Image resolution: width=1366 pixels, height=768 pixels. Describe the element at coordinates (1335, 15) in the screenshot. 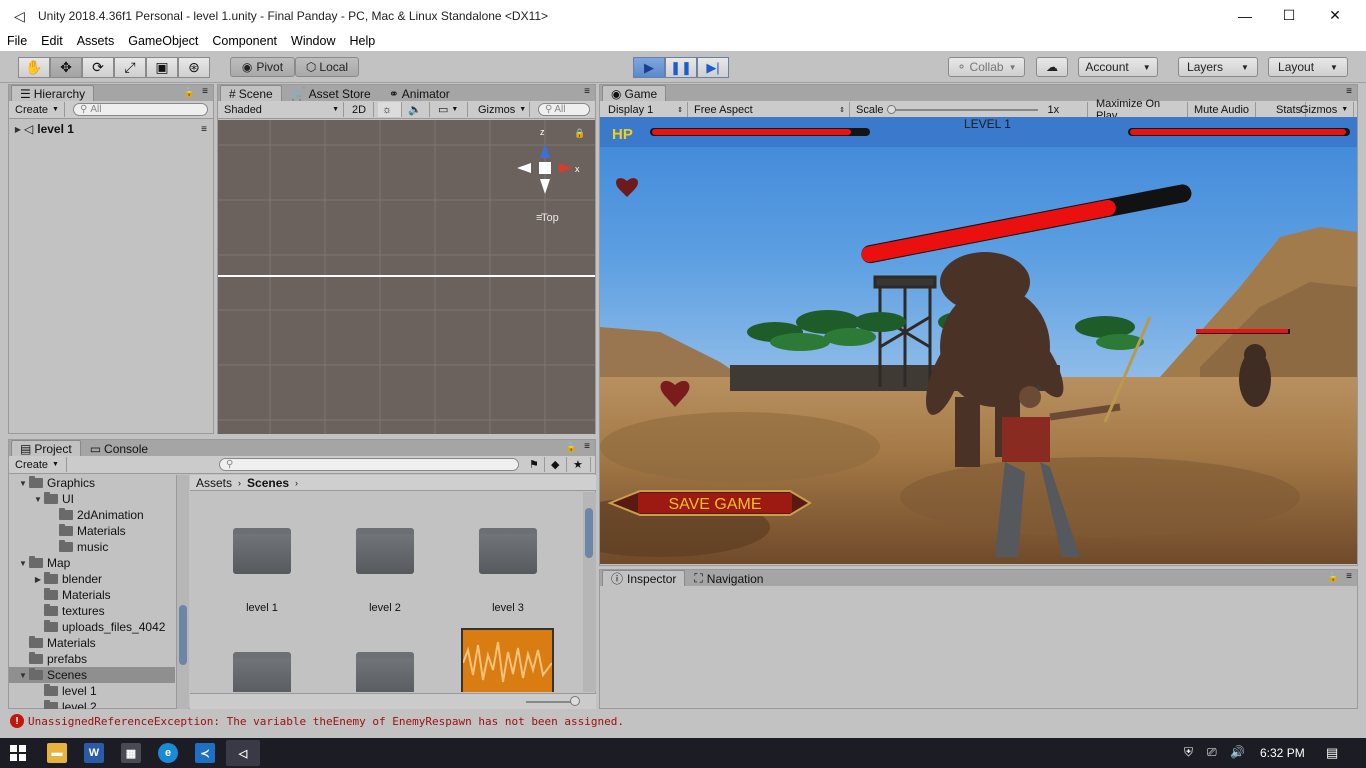

I see `close-button: ✕` at that location.